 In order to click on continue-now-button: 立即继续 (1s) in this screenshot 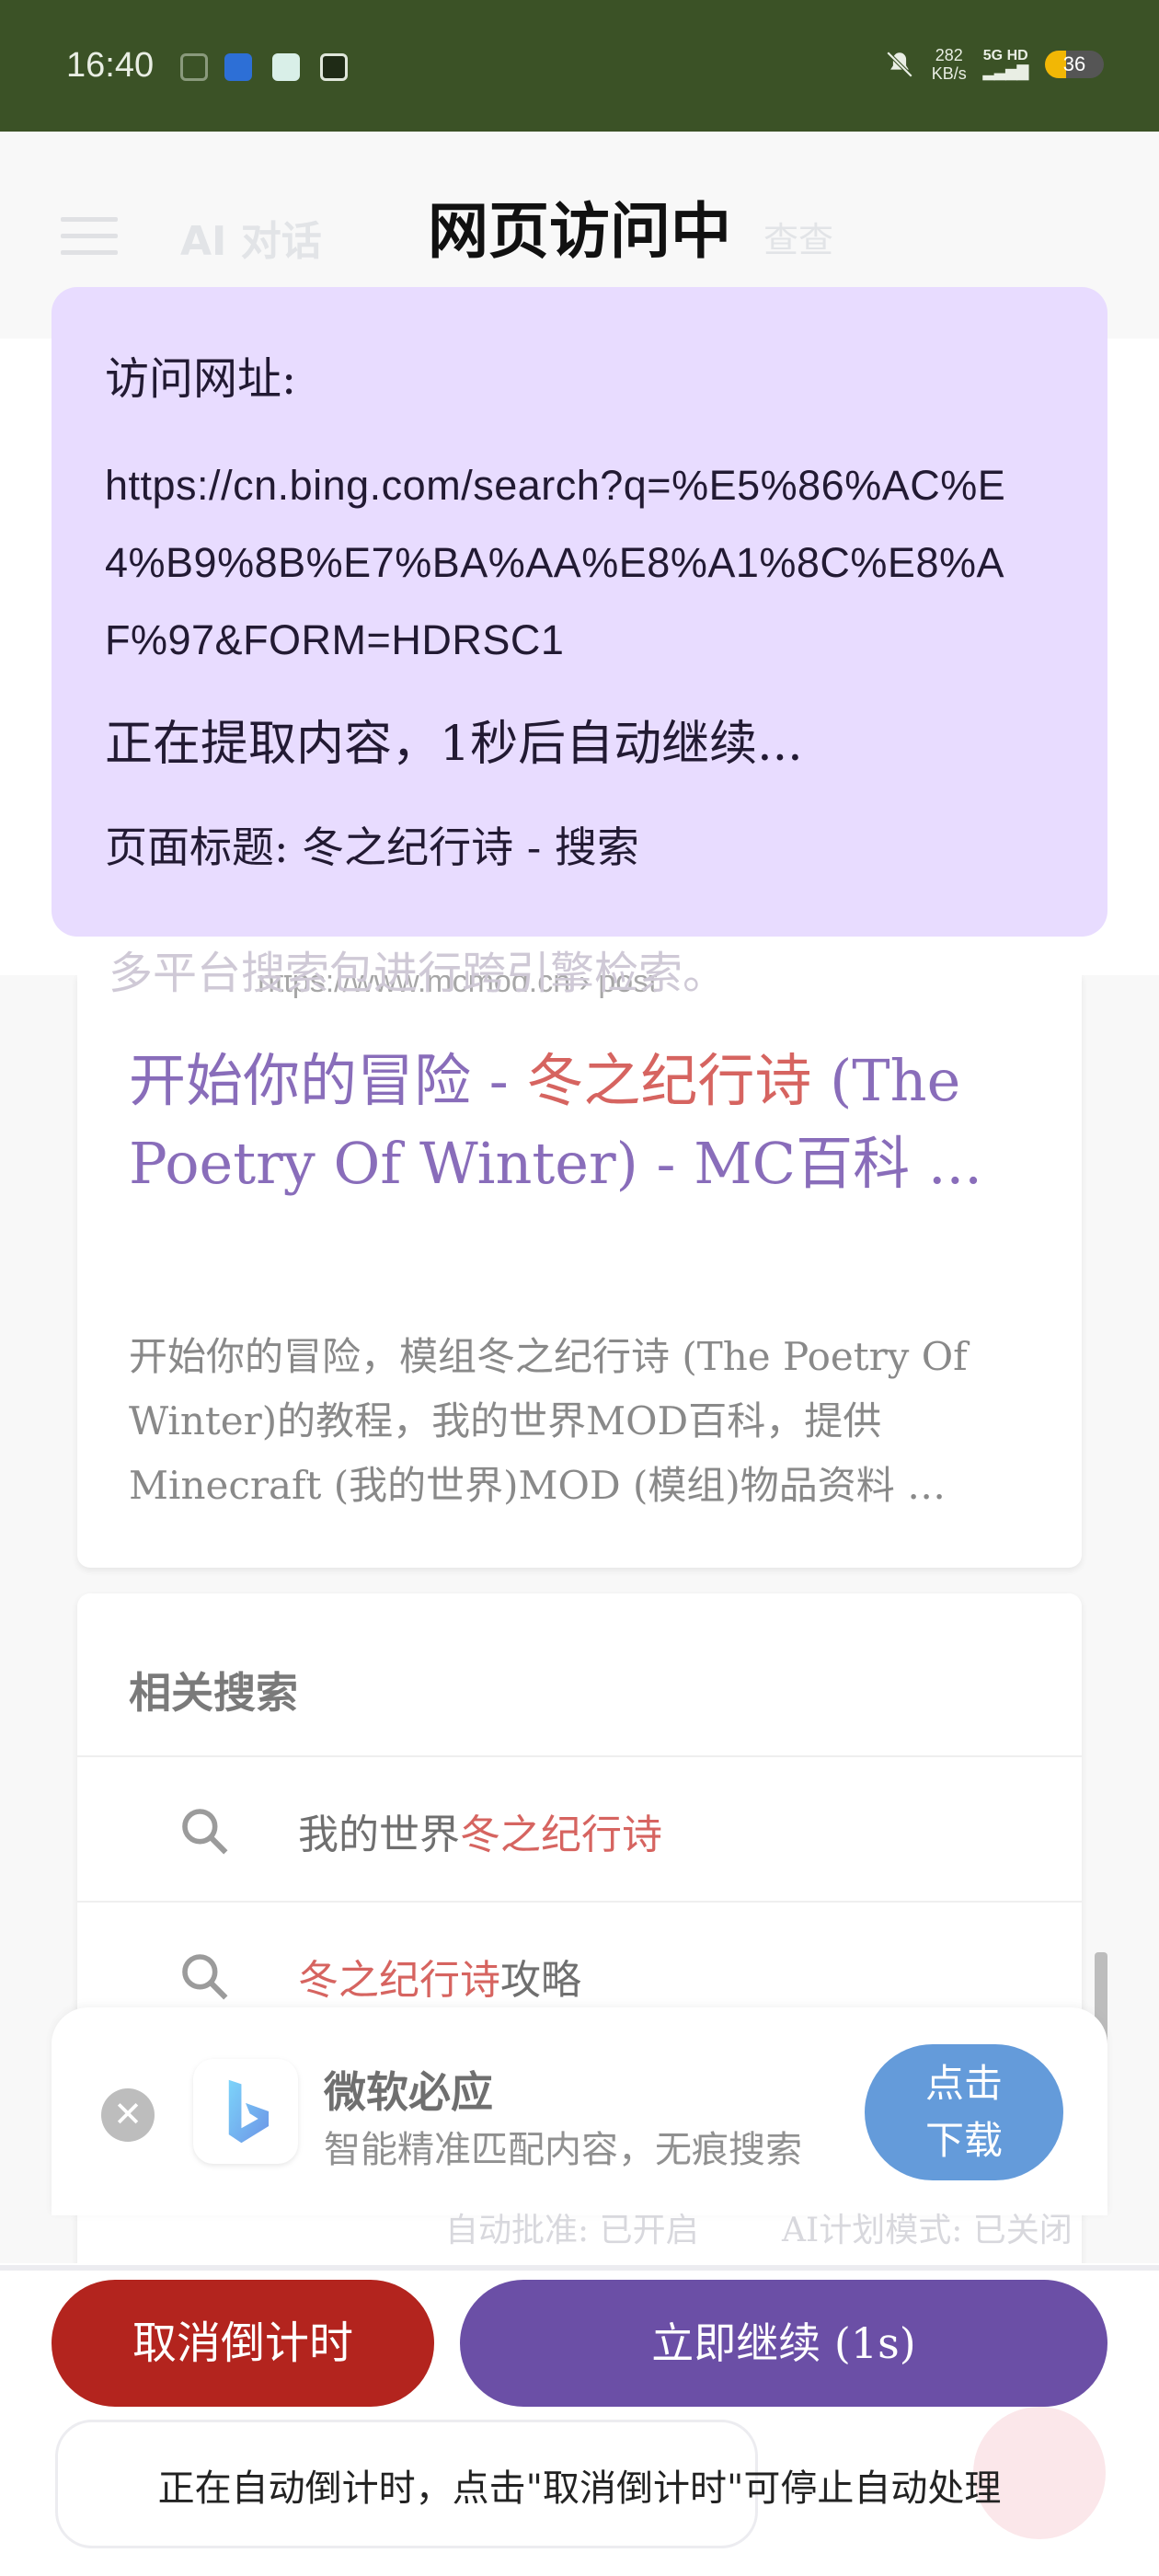, I will do `click(783, 2343)`.